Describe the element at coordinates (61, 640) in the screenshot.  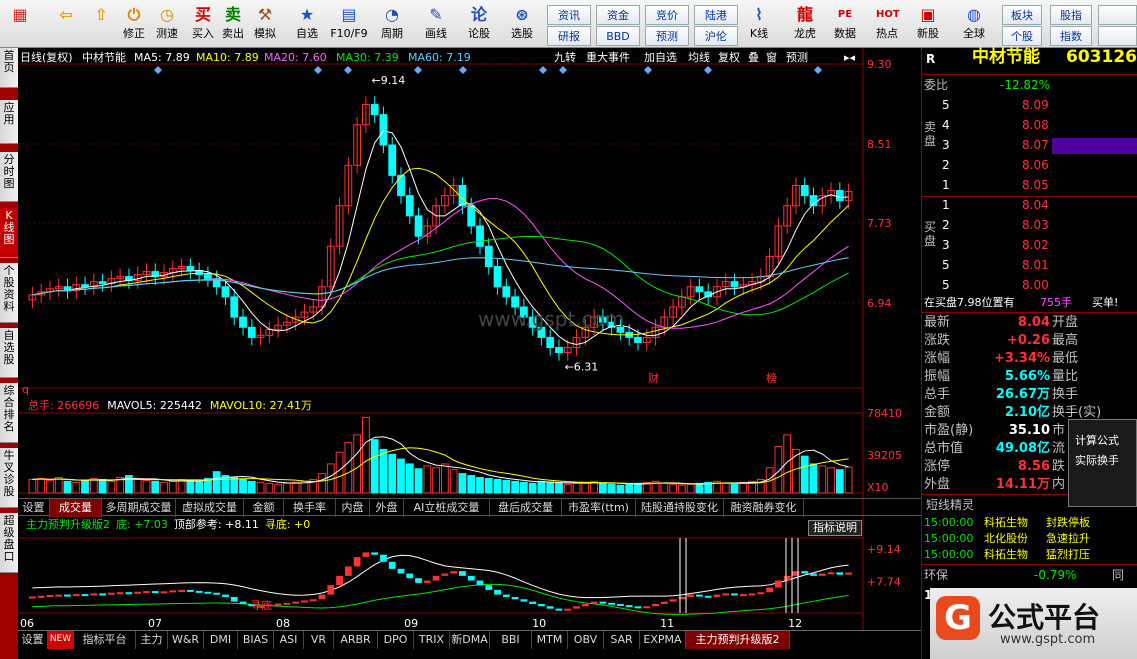
I see `bottom-tab-1: NEW` at that location.